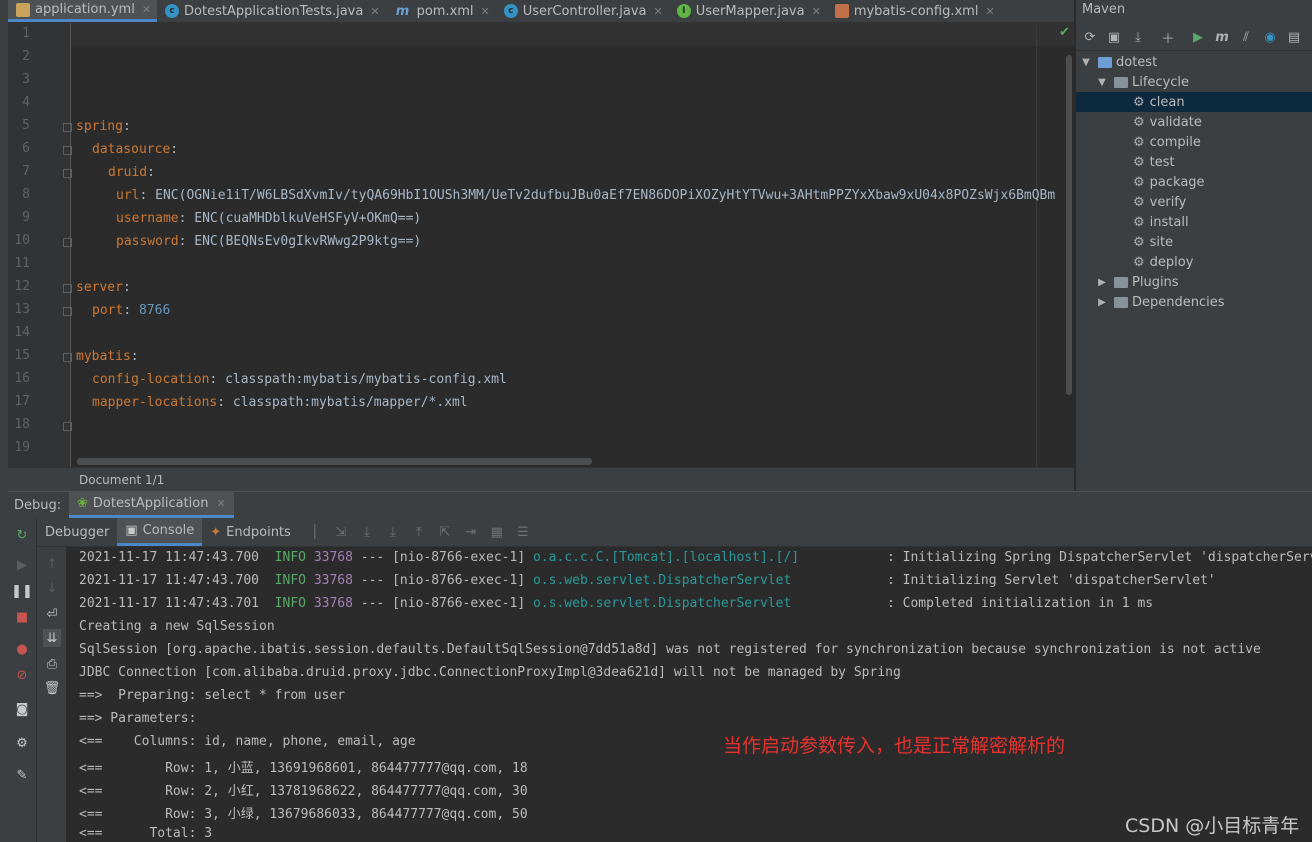 The height and width of the screenshot is (842, 1312). I want to click on tree-label: test, so click(1162, 162).